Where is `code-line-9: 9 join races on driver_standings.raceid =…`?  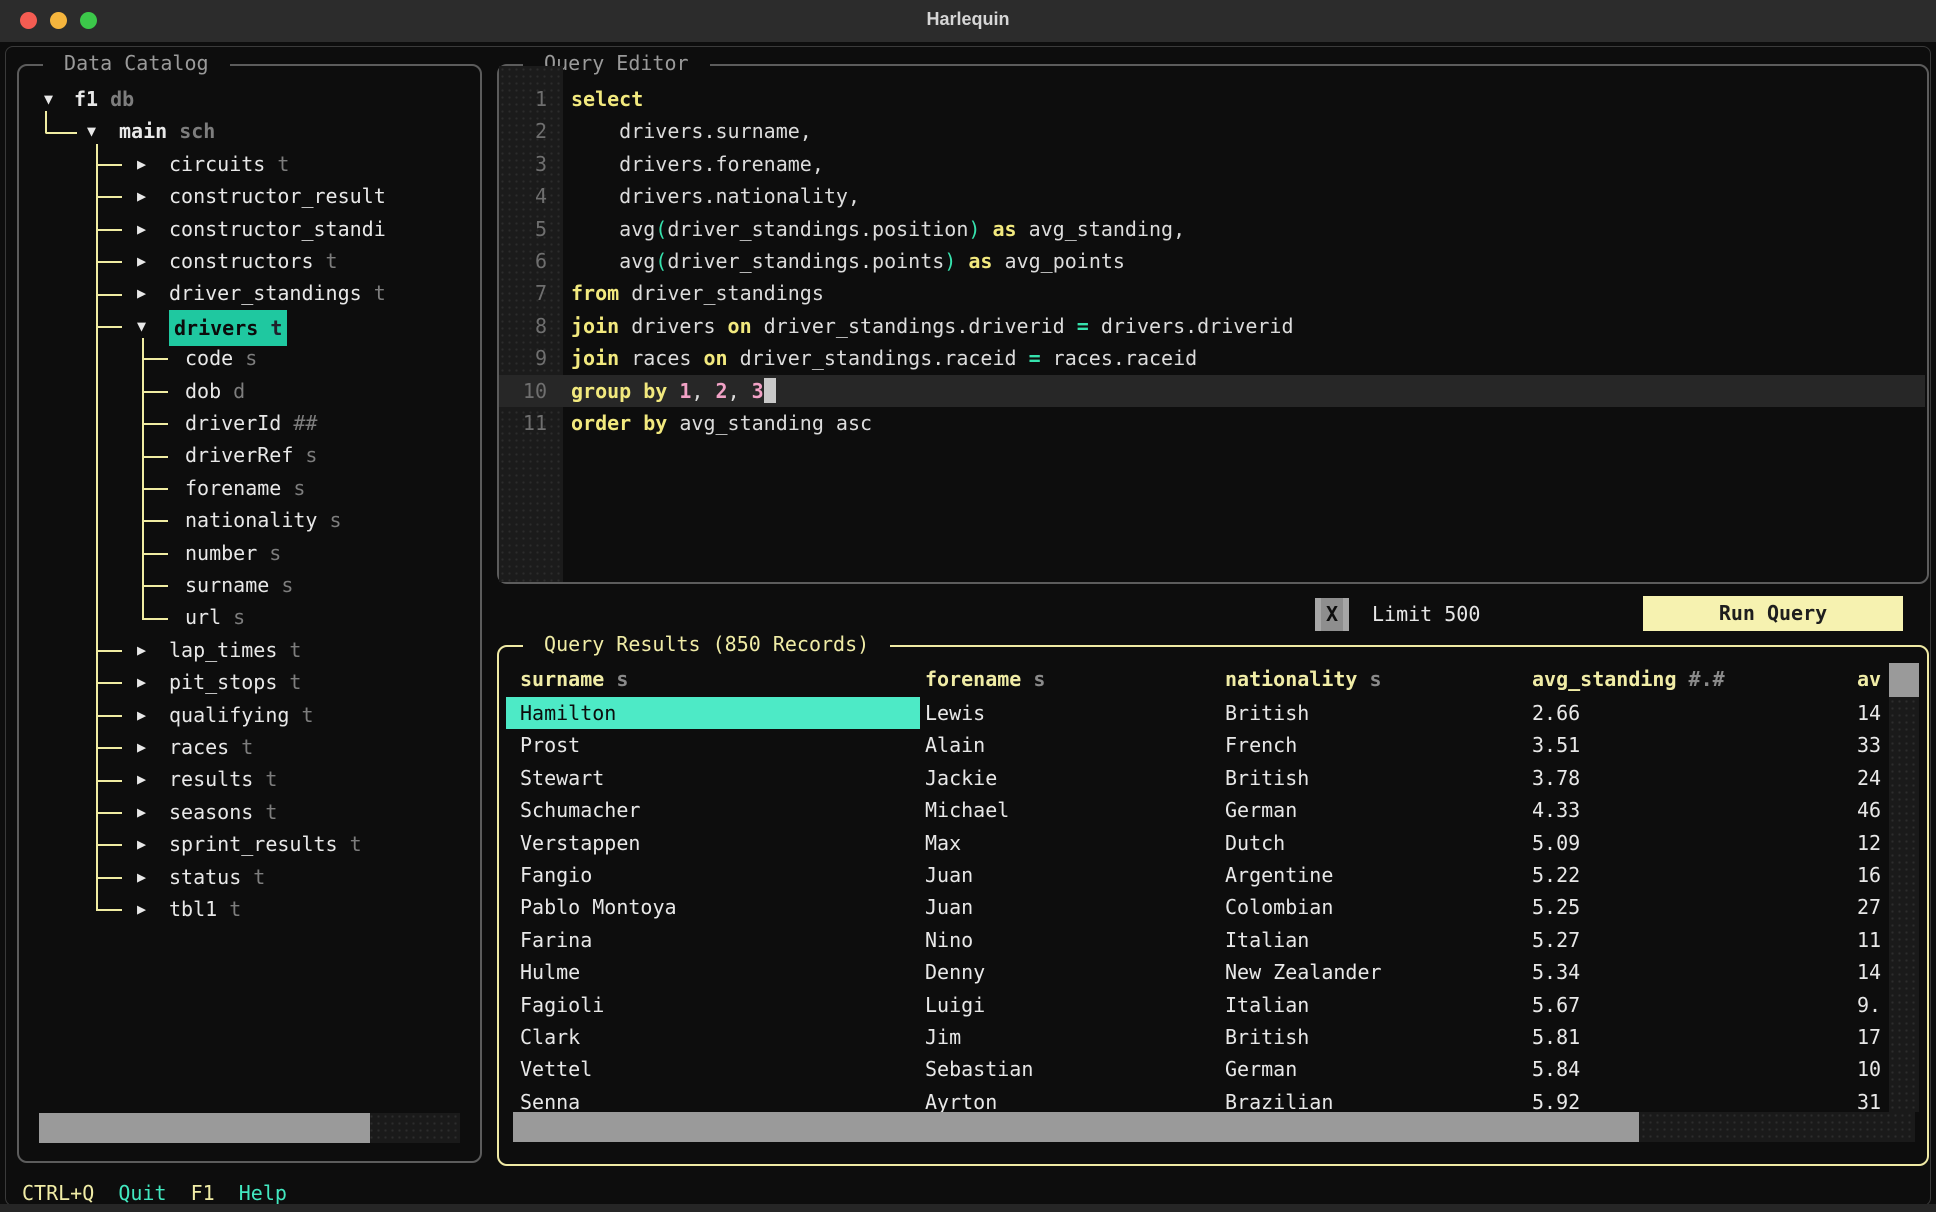 code-line-9: 9 join races on driver_standings.raceid =… is located at coordinates (1212, 358).